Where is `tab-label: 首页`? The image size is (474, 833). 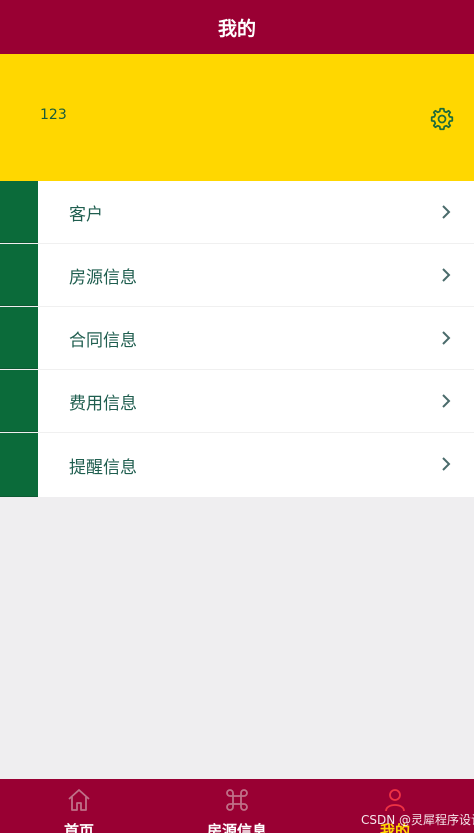
tab-label: 首页 is located at coordinates (78, 827).